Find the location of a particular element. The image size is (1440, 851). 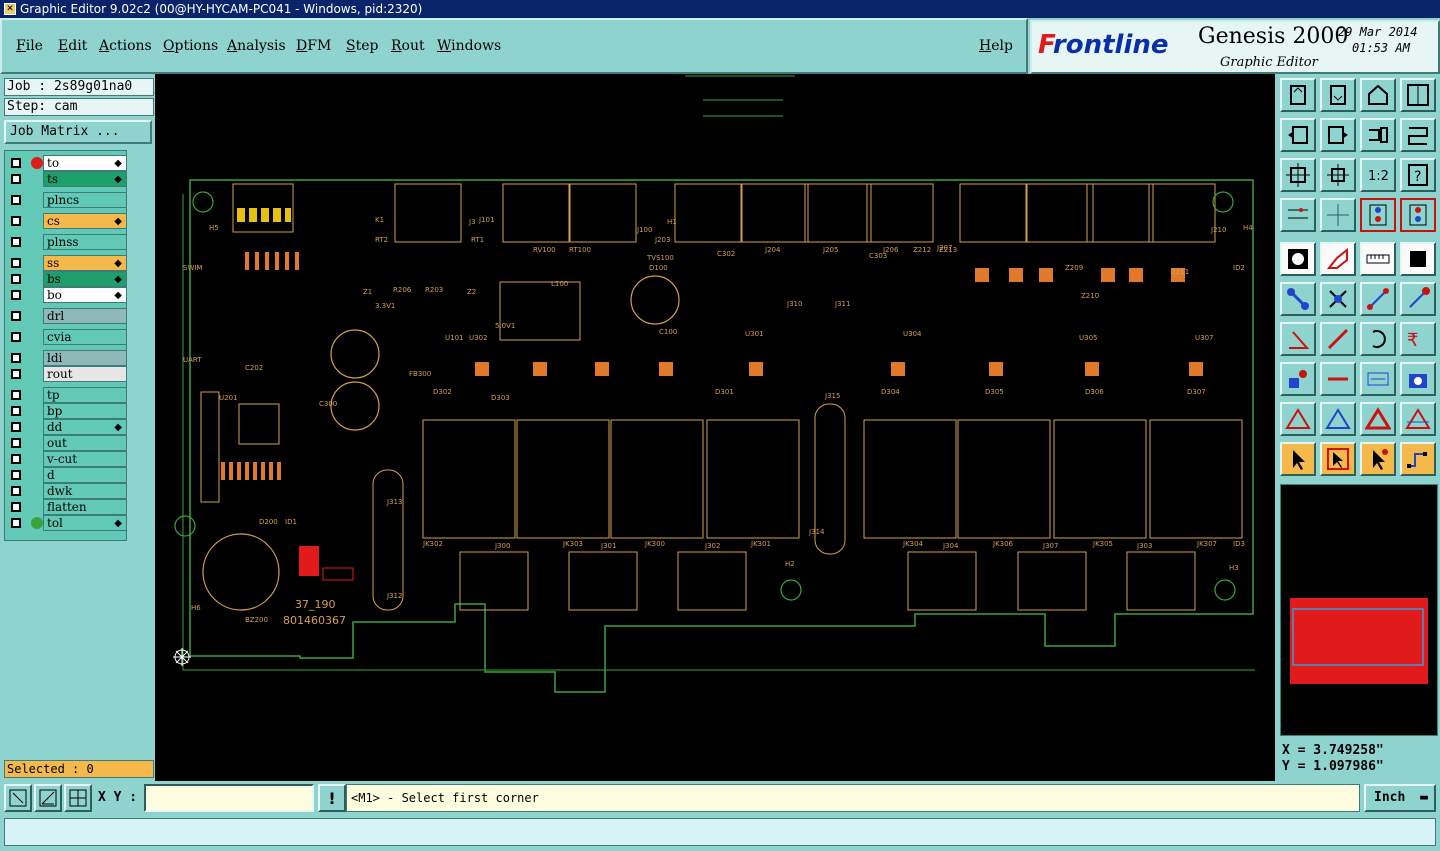

segment-icon is located at coordinates (1338, 379).